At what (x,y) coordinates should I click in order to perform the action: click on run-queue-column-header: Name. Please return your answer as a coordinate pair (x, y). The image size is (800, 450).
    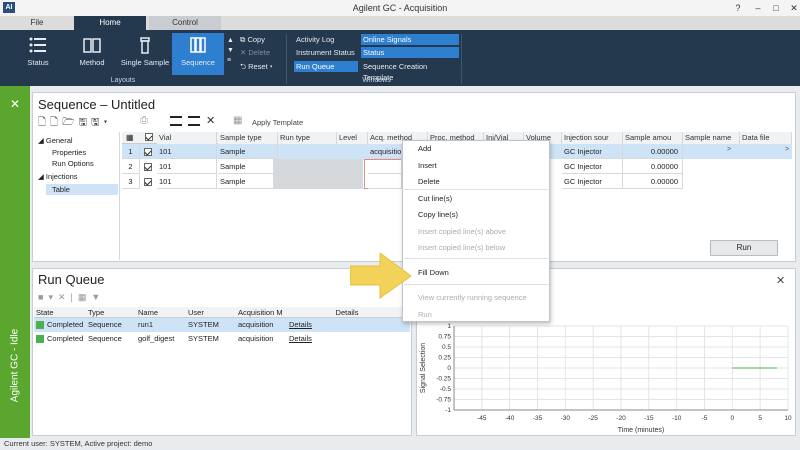
    Looking at the image, I should click on (163, 312).